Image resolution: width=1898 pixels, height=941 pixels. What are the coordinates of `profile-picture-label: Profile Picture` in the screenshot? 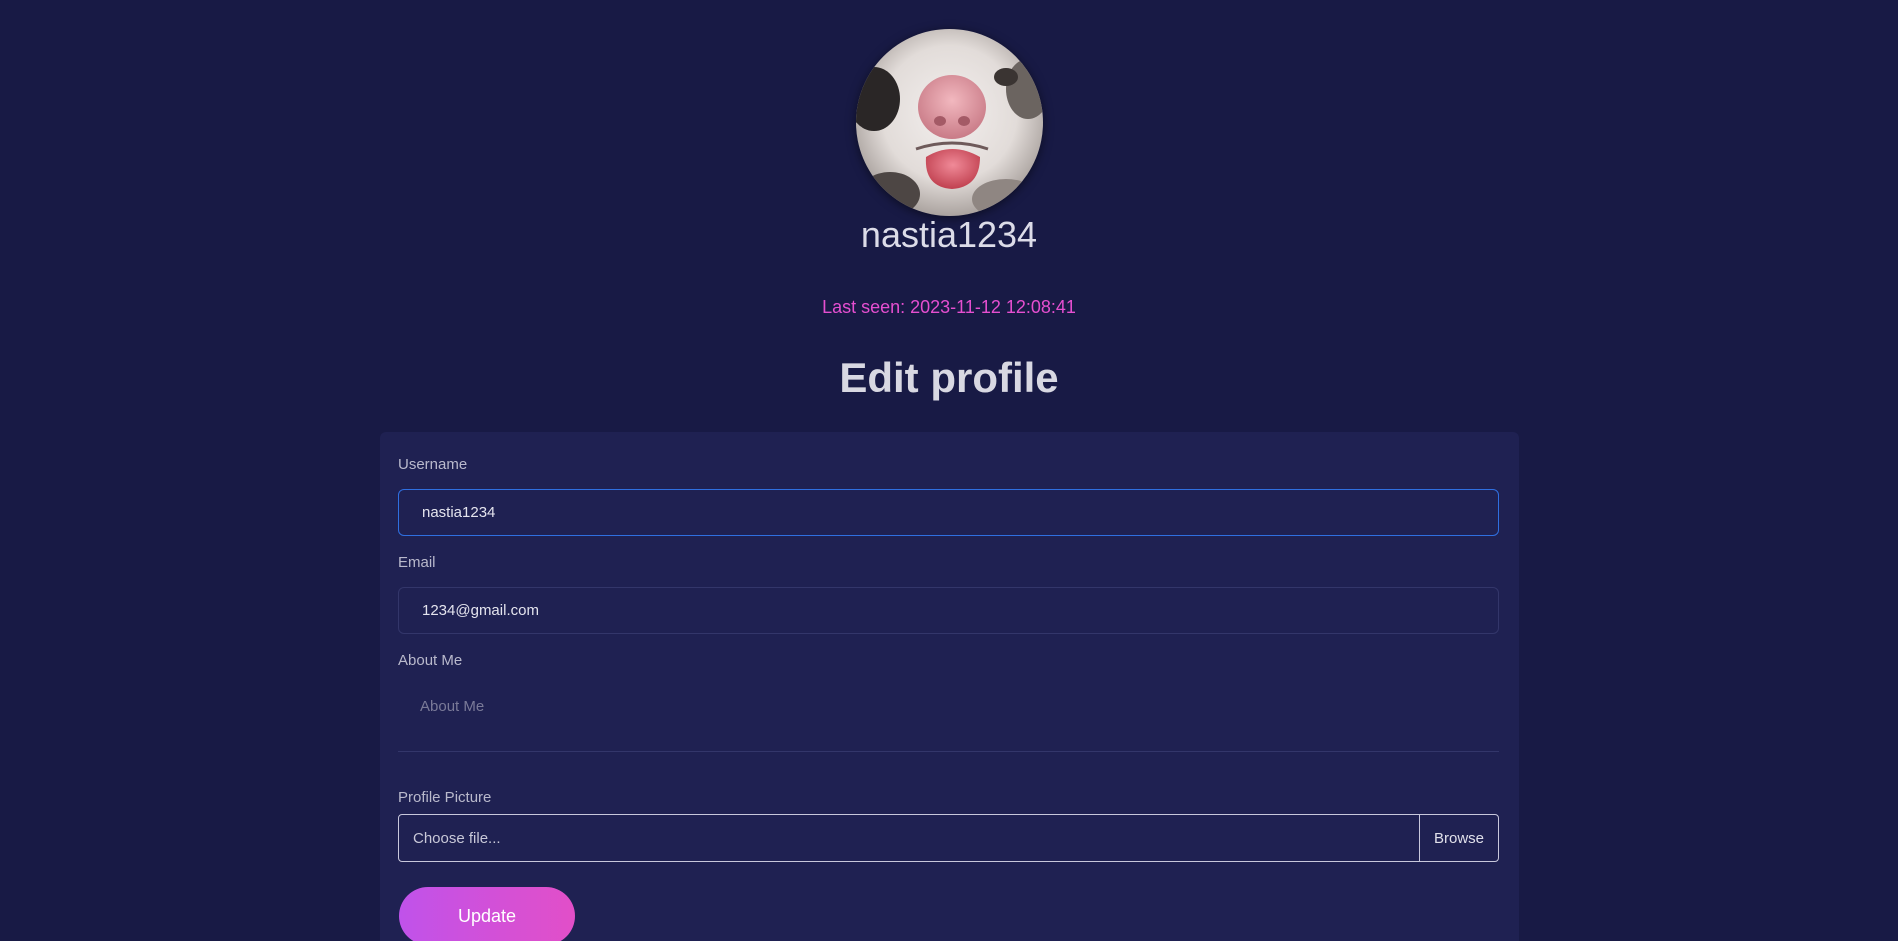 It's located at (445, 797).